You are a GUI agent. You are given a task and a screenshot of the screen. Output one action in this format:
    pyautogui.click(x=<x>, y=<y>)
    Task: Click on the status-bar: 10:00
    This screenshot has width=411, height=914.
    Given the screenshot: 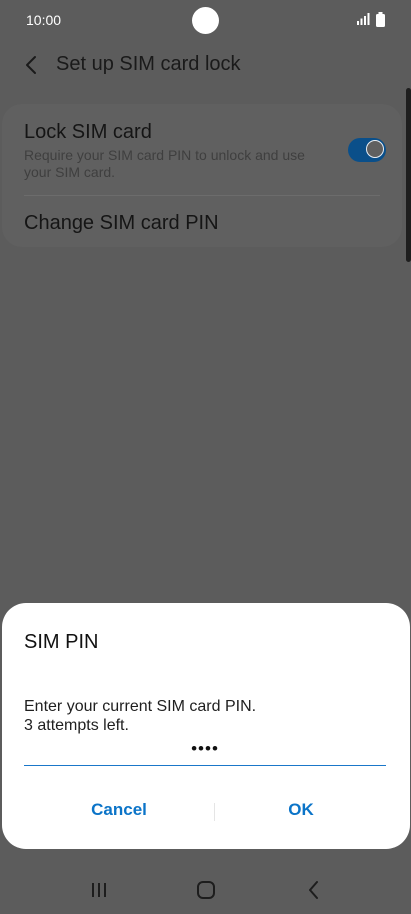 What is the action you would take?
    pyautogui.click(x=205, y=20)
    